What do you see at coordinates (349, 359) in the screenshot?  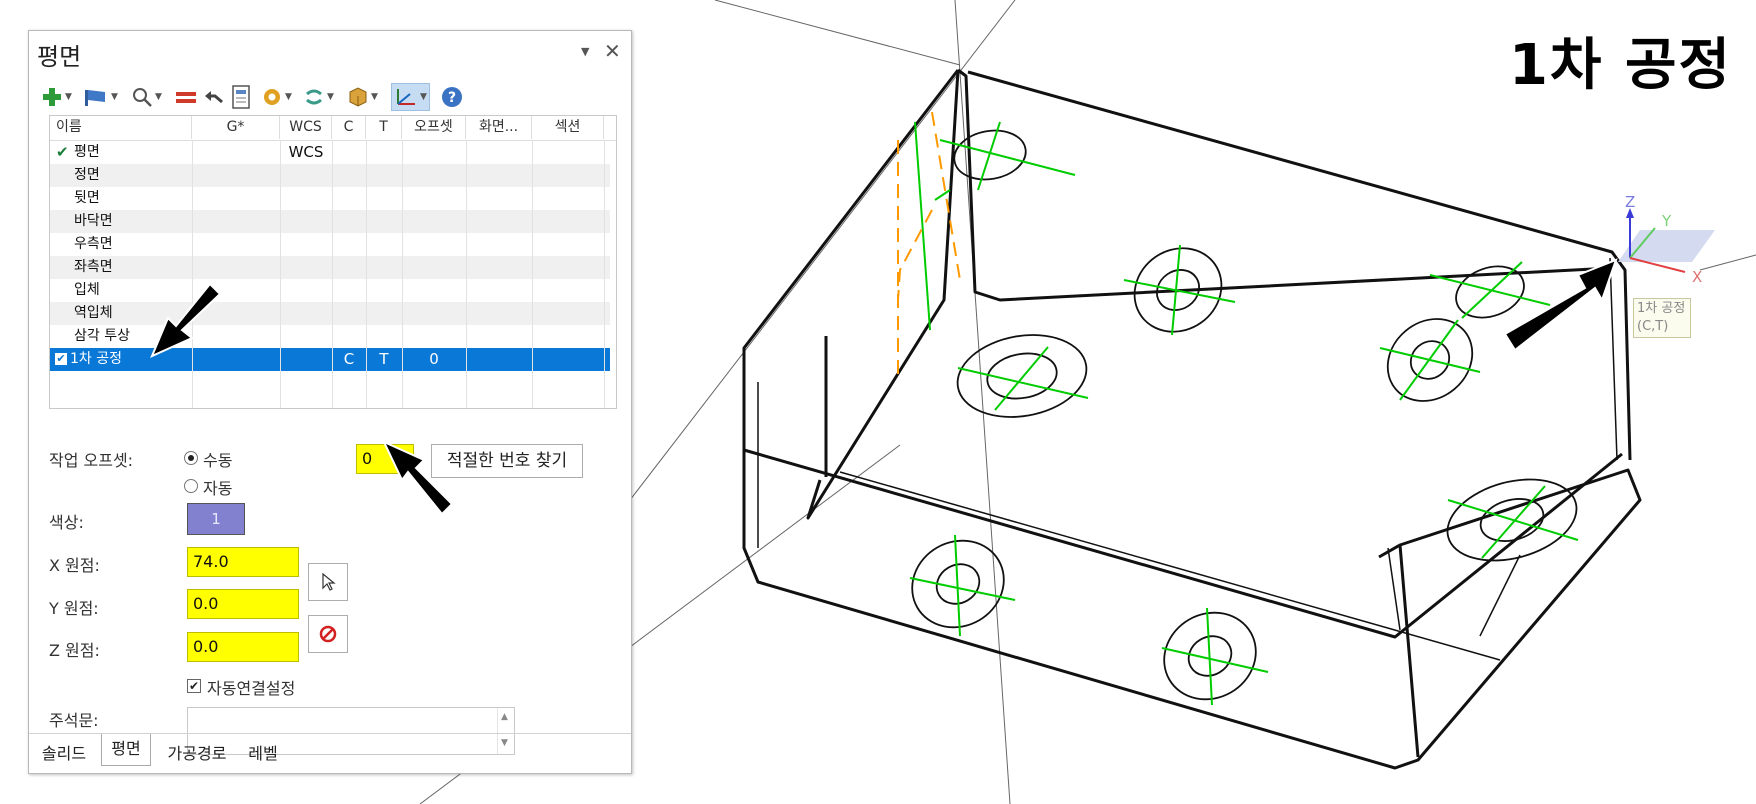 I see `plane-c: C` at bounding box center [349, 359].